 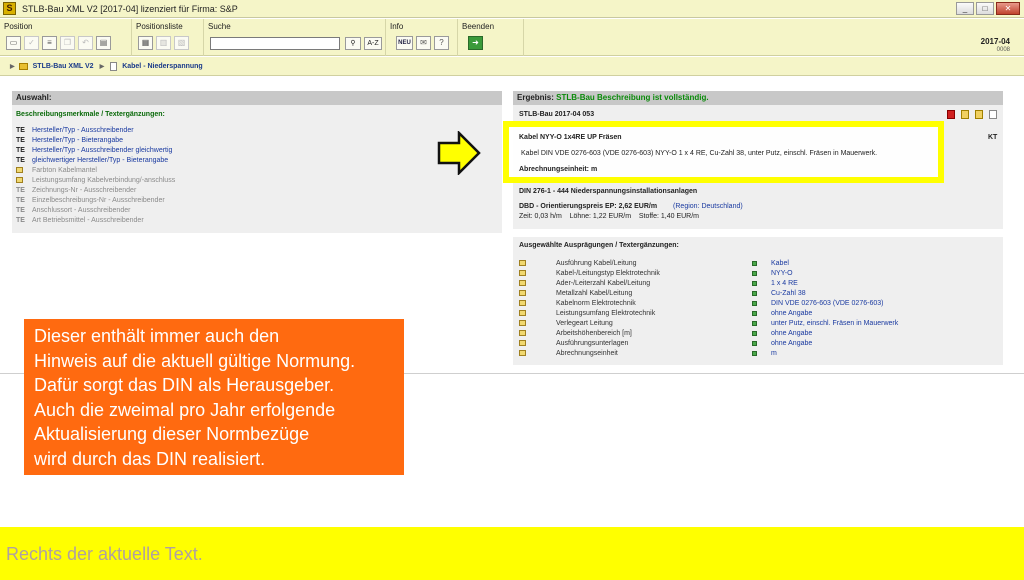 I want to click on list-item: TE Hersteller/Typ - Ausschreibender, so click(x=75, y=130).